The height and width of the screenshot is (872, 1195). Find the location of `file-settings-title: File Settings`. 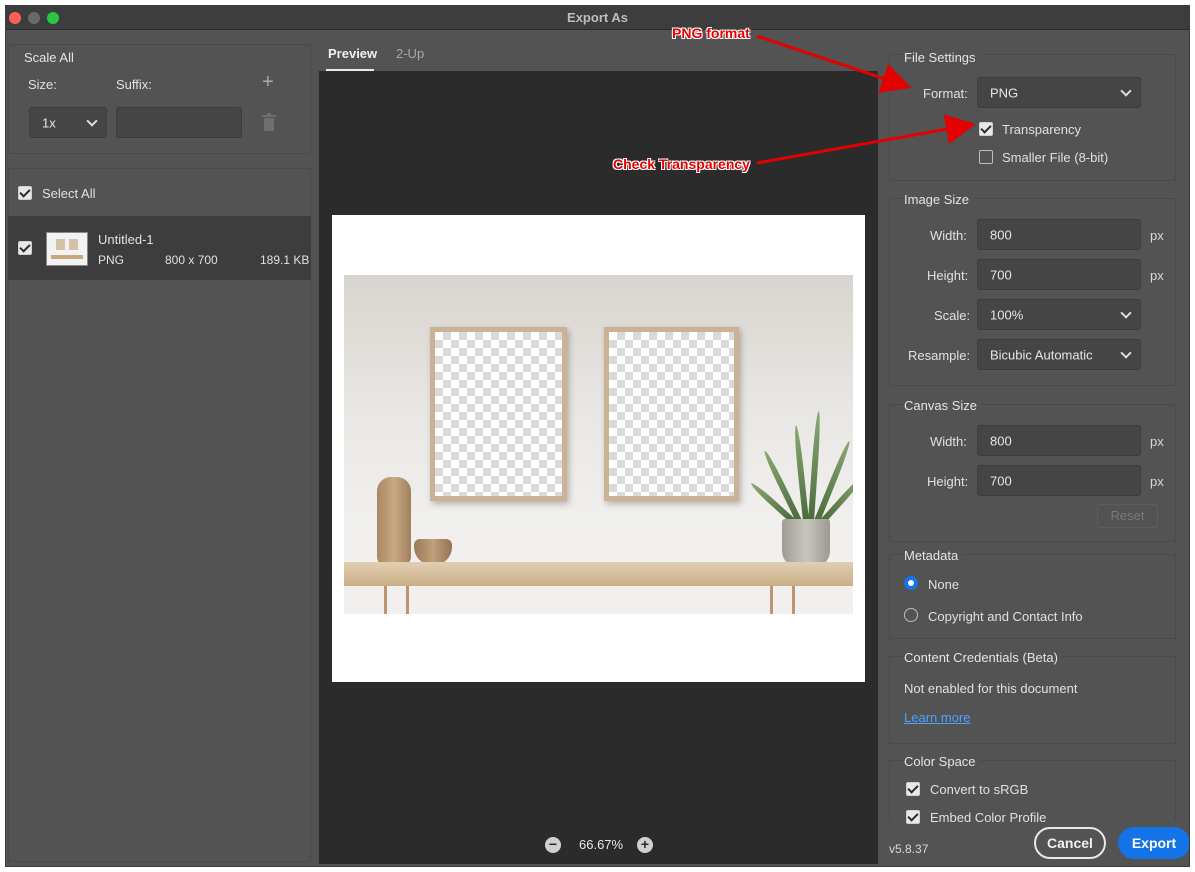

file-settings-title: File Settings is located at coordinates (942, 57).